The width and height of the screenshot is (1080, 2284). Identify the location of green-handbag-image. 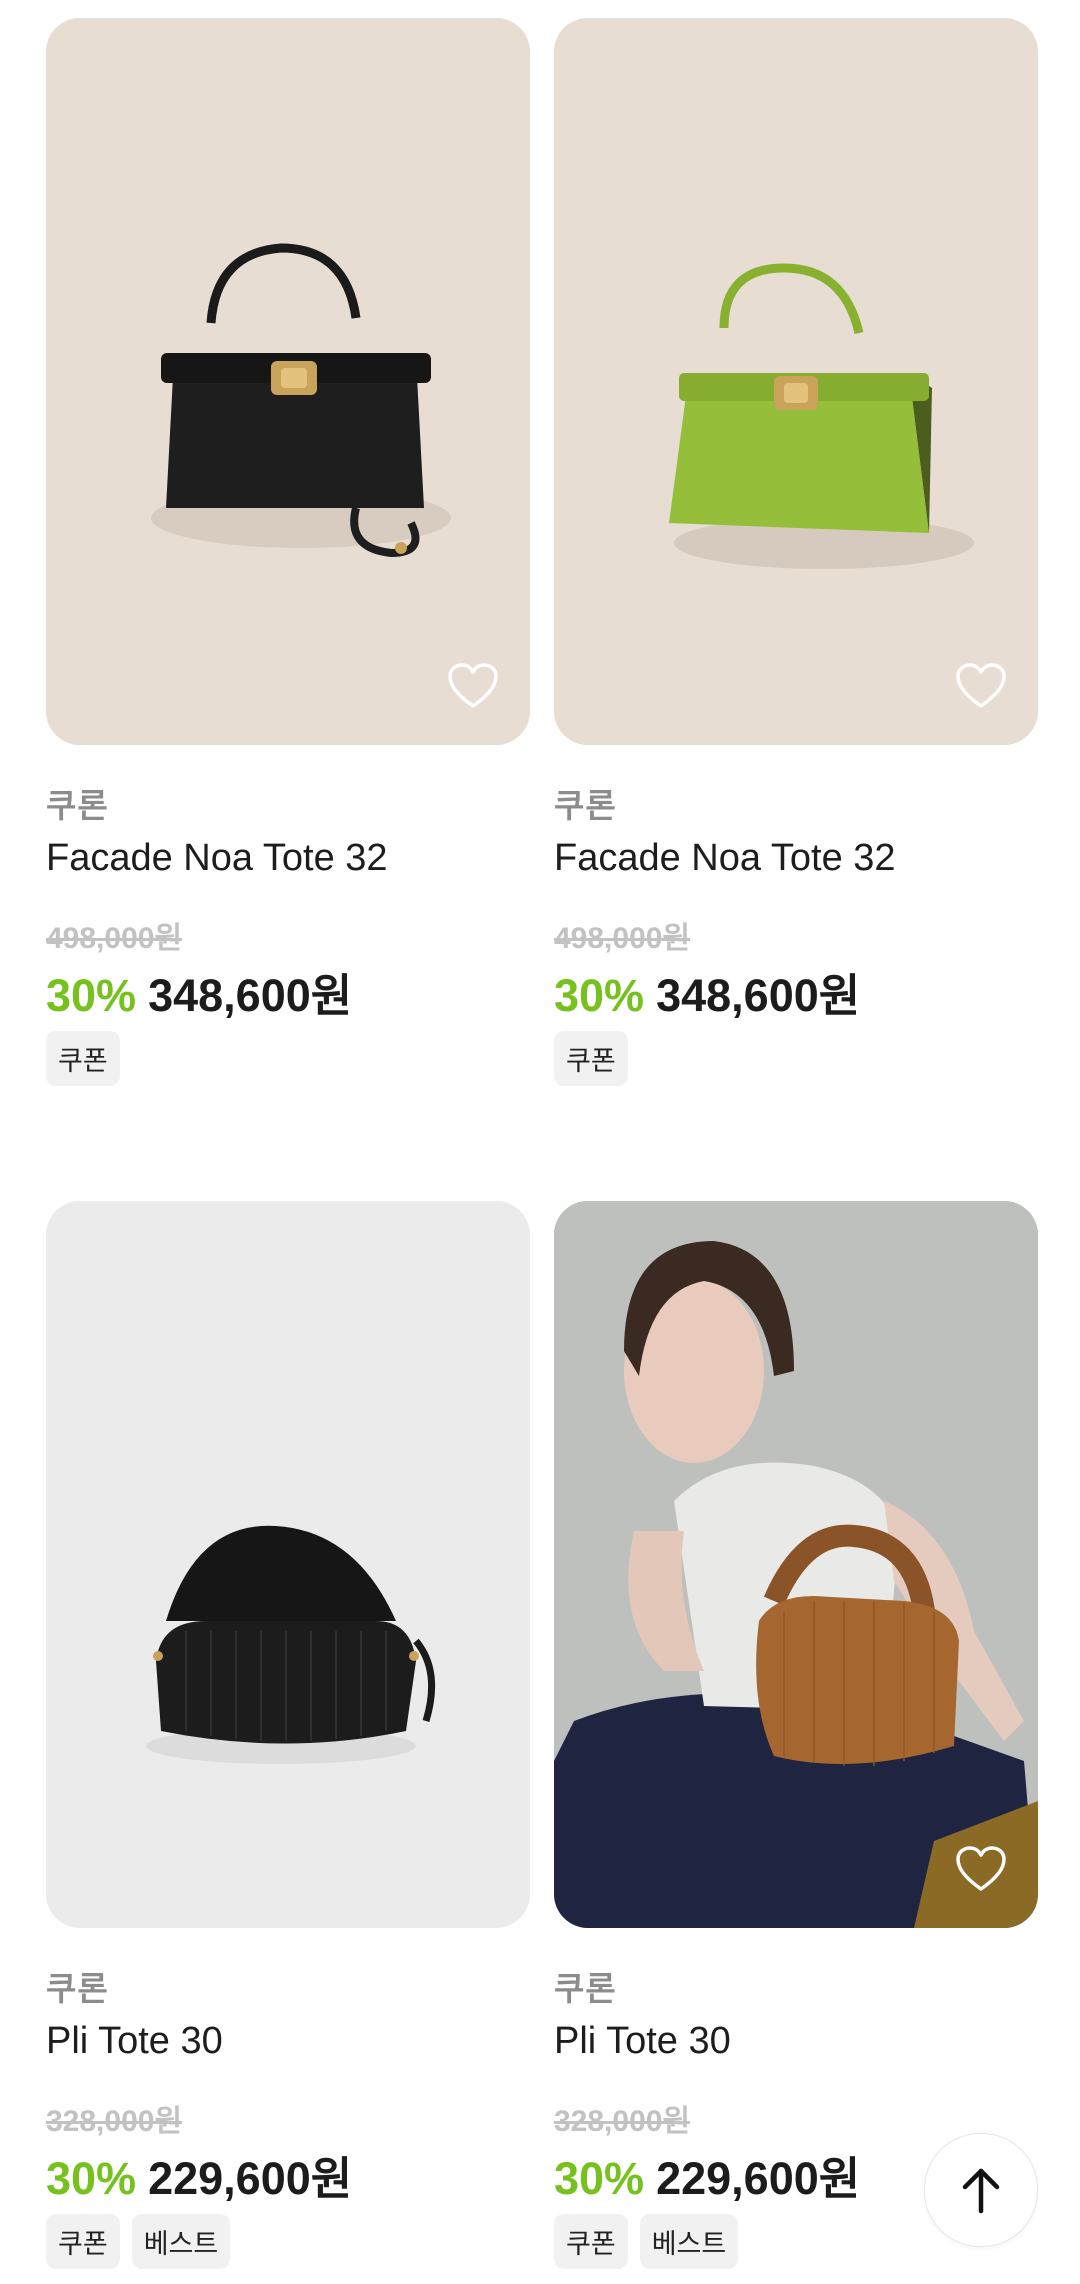
(796, 381).